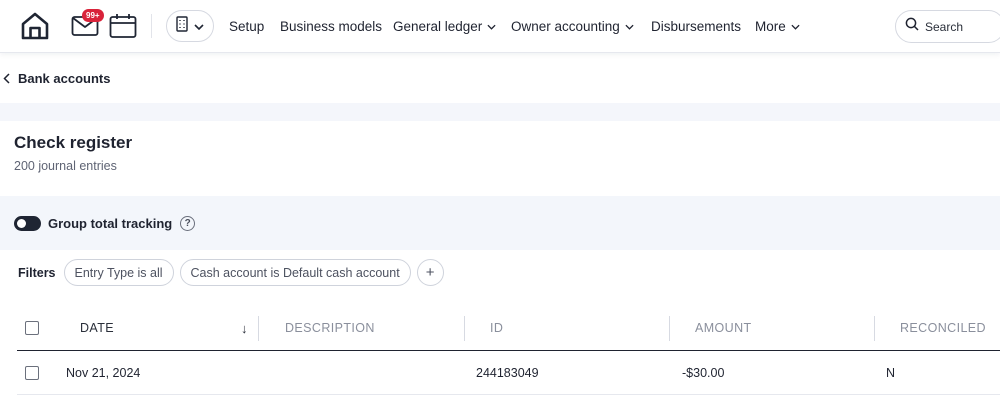 The image size is (1000, 399). I want to click on chevron-left-icon, so click(6, 78).